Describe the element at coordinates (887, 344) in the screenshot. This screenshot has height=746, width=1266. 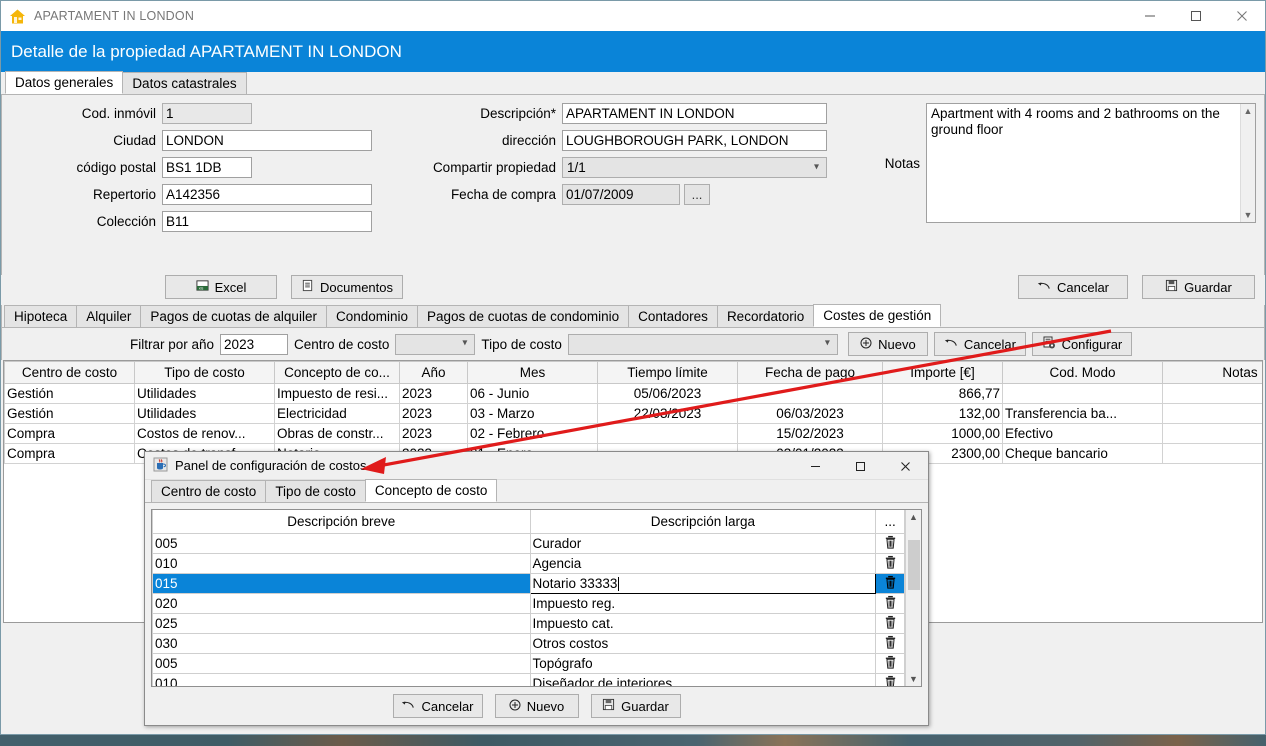
I see `nuevo-button: Nuevo` at that location.